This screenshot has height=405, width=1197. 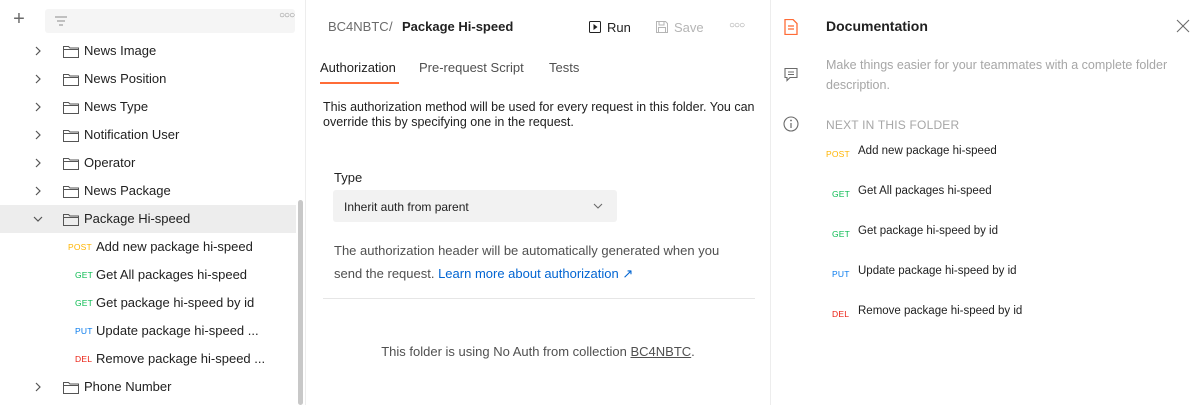 I want to click on comments-icon, so click(x=791, y=75).